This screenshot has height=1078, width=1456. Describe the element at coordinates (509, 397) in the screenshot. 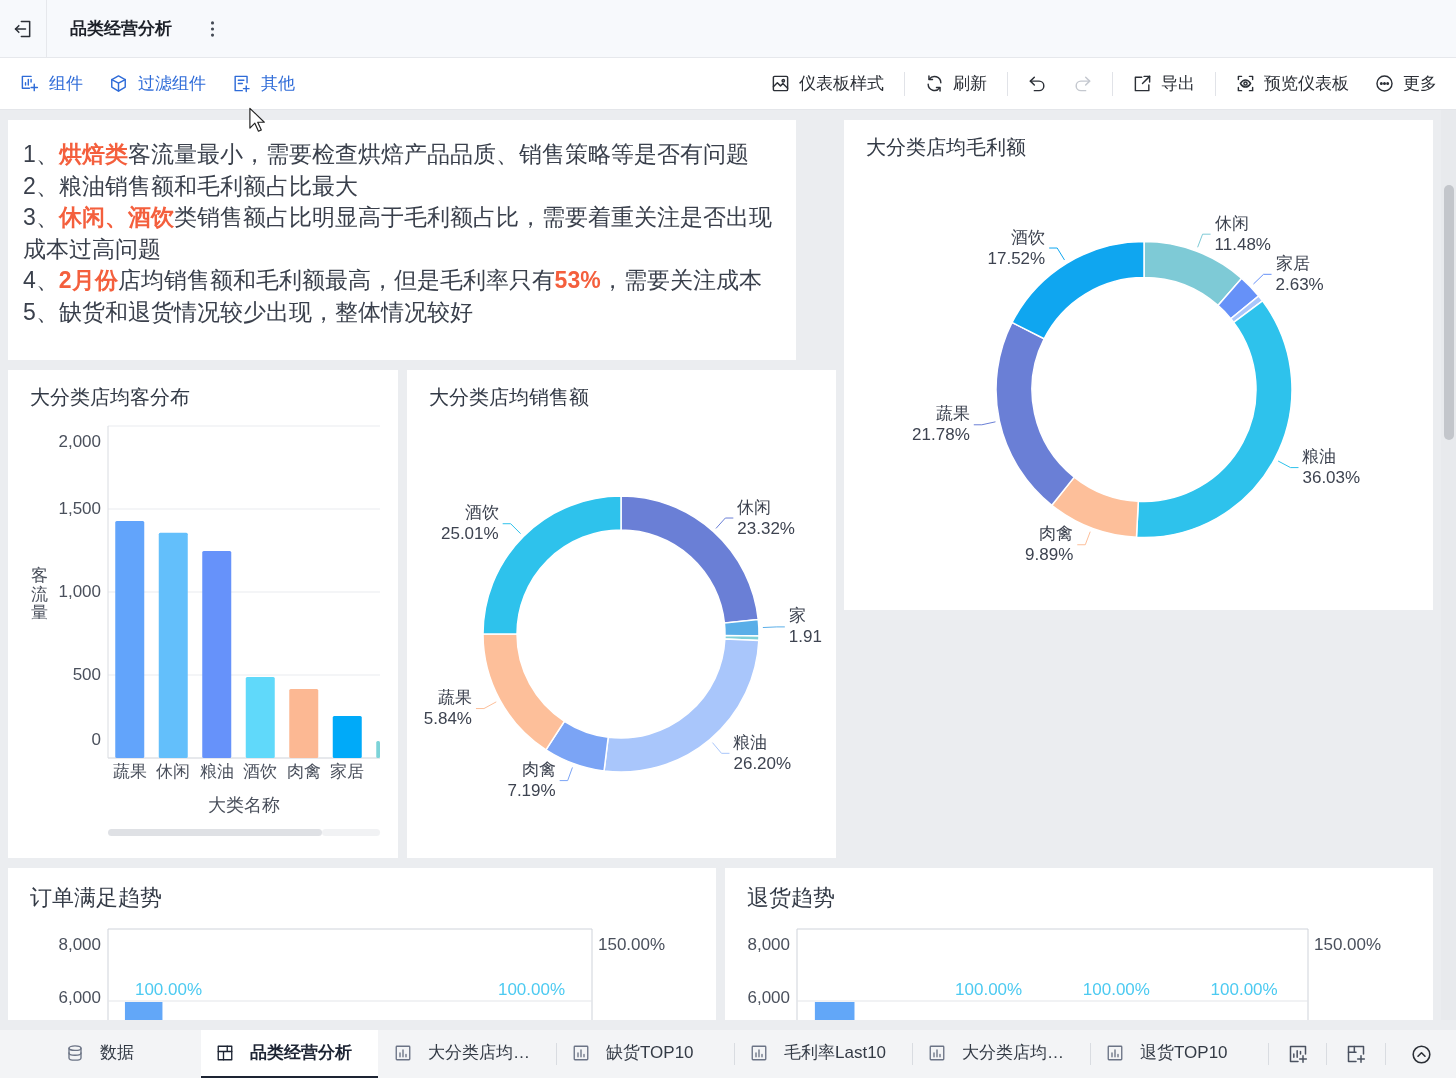

I see `chart-title: 大分类店均销售额` at that location.